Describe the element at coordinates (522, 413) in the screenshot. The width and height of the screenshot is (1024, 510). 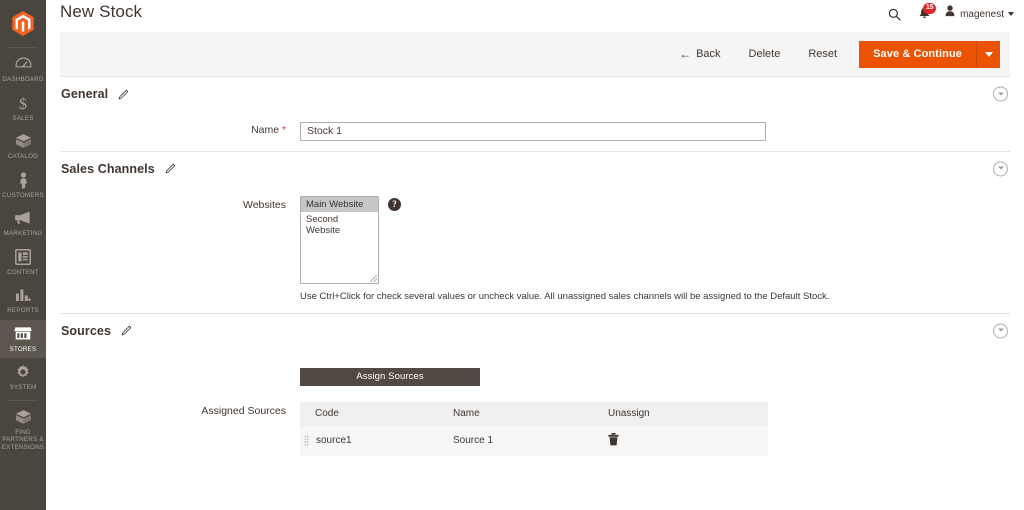
I see `column-header-name: Name` at that location.